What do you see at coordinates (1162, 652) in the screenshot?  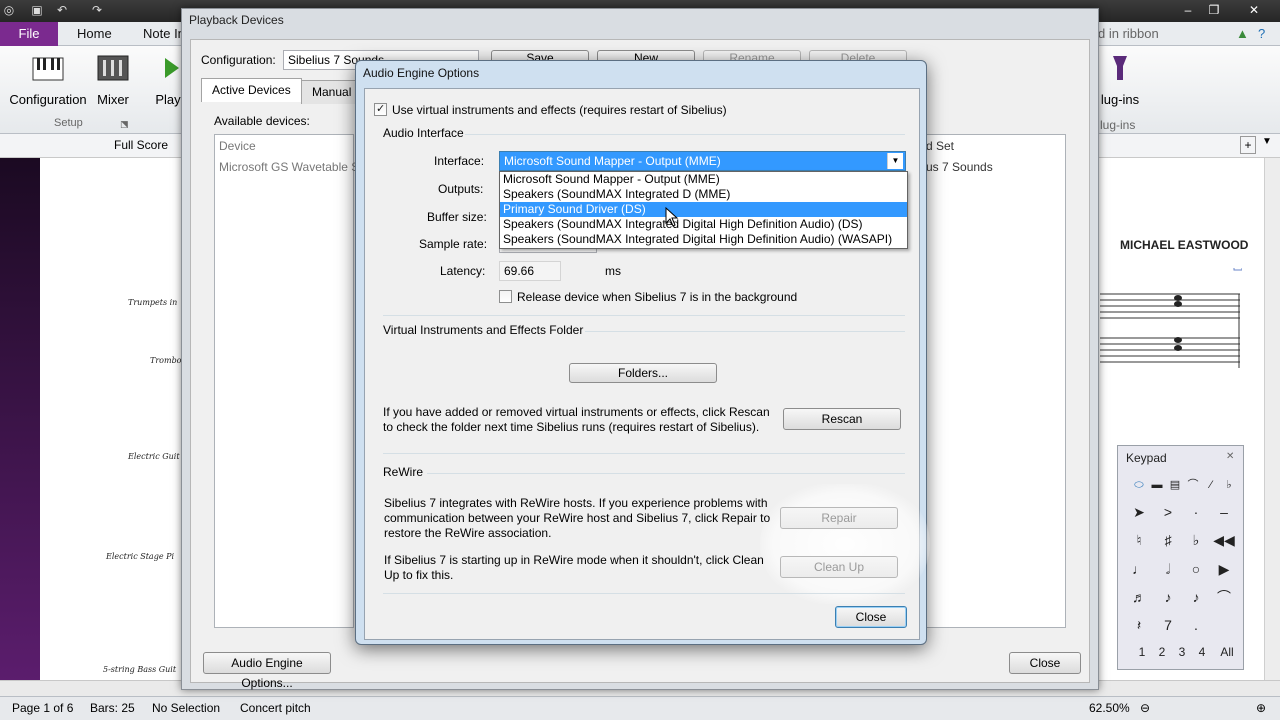 I see `keypad-layout-2: 2` at bounding box center [1162, 652].